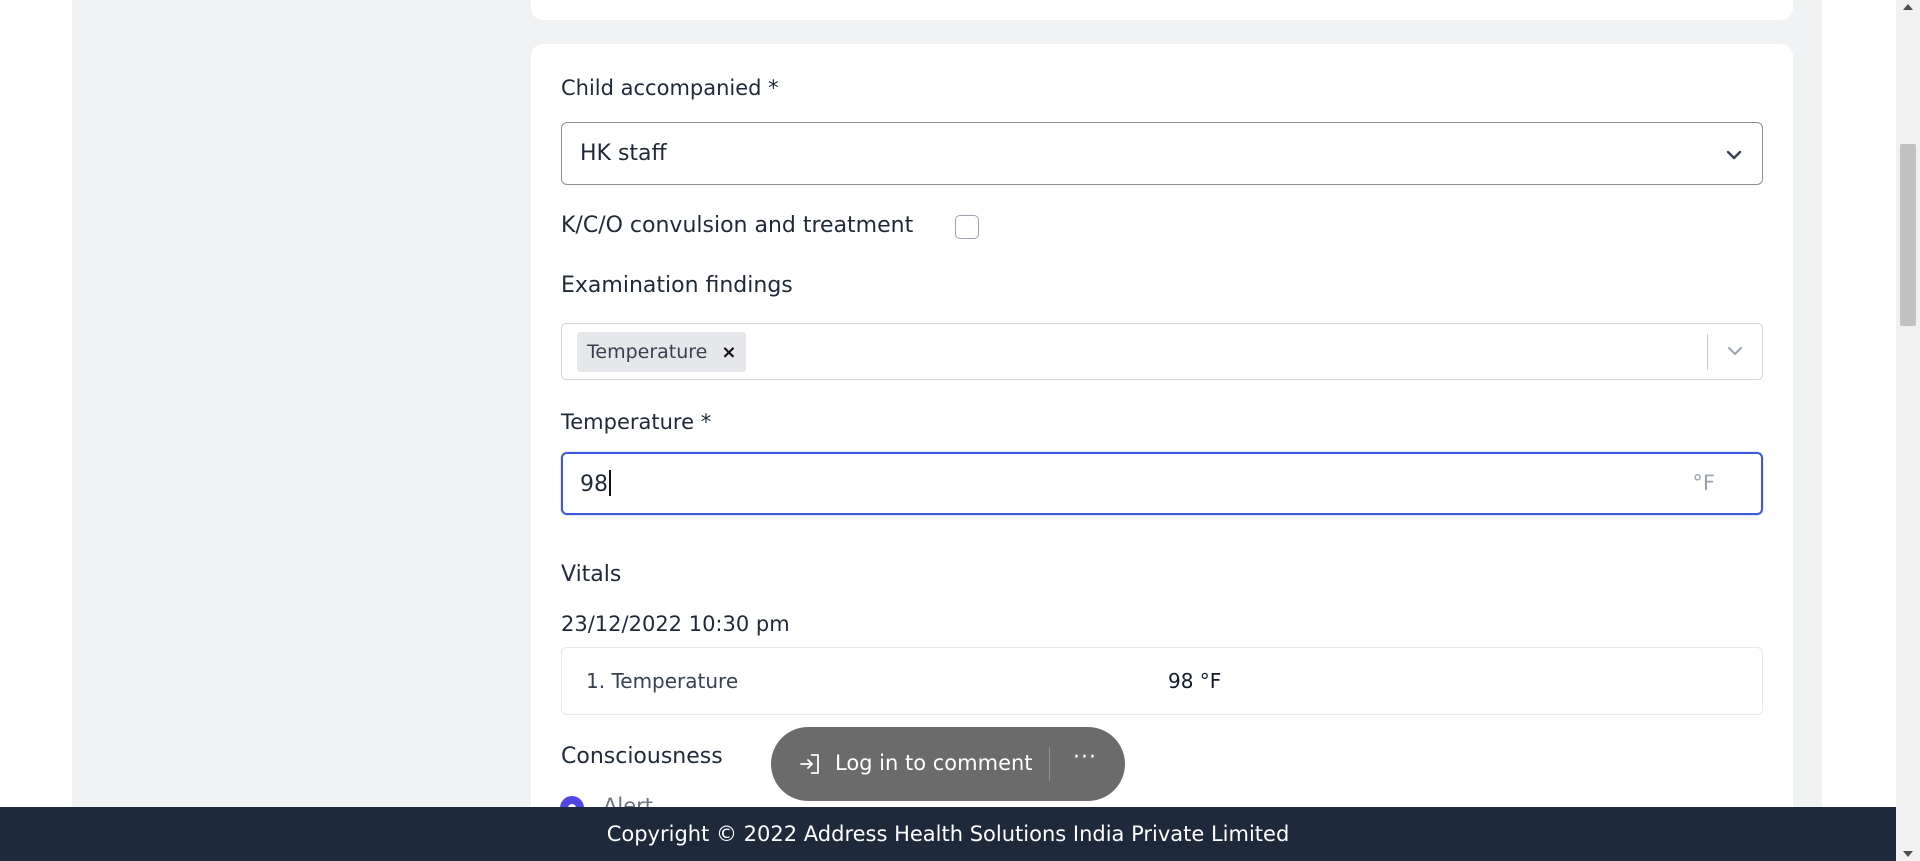 The height and width of the screenshot is (861, 1920). What do you see at coordinates (967, 227) in the screenshot?
I see `kco-convulsion-checkbox` at bounding box center [967, 227].